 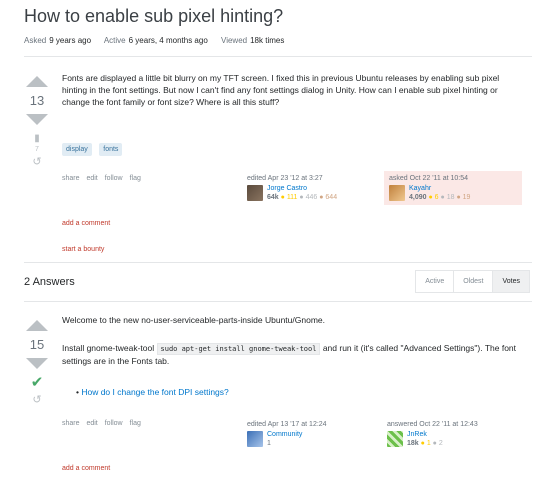 I want to click on gold-badges: ● 6, so click(x=433, y=197).